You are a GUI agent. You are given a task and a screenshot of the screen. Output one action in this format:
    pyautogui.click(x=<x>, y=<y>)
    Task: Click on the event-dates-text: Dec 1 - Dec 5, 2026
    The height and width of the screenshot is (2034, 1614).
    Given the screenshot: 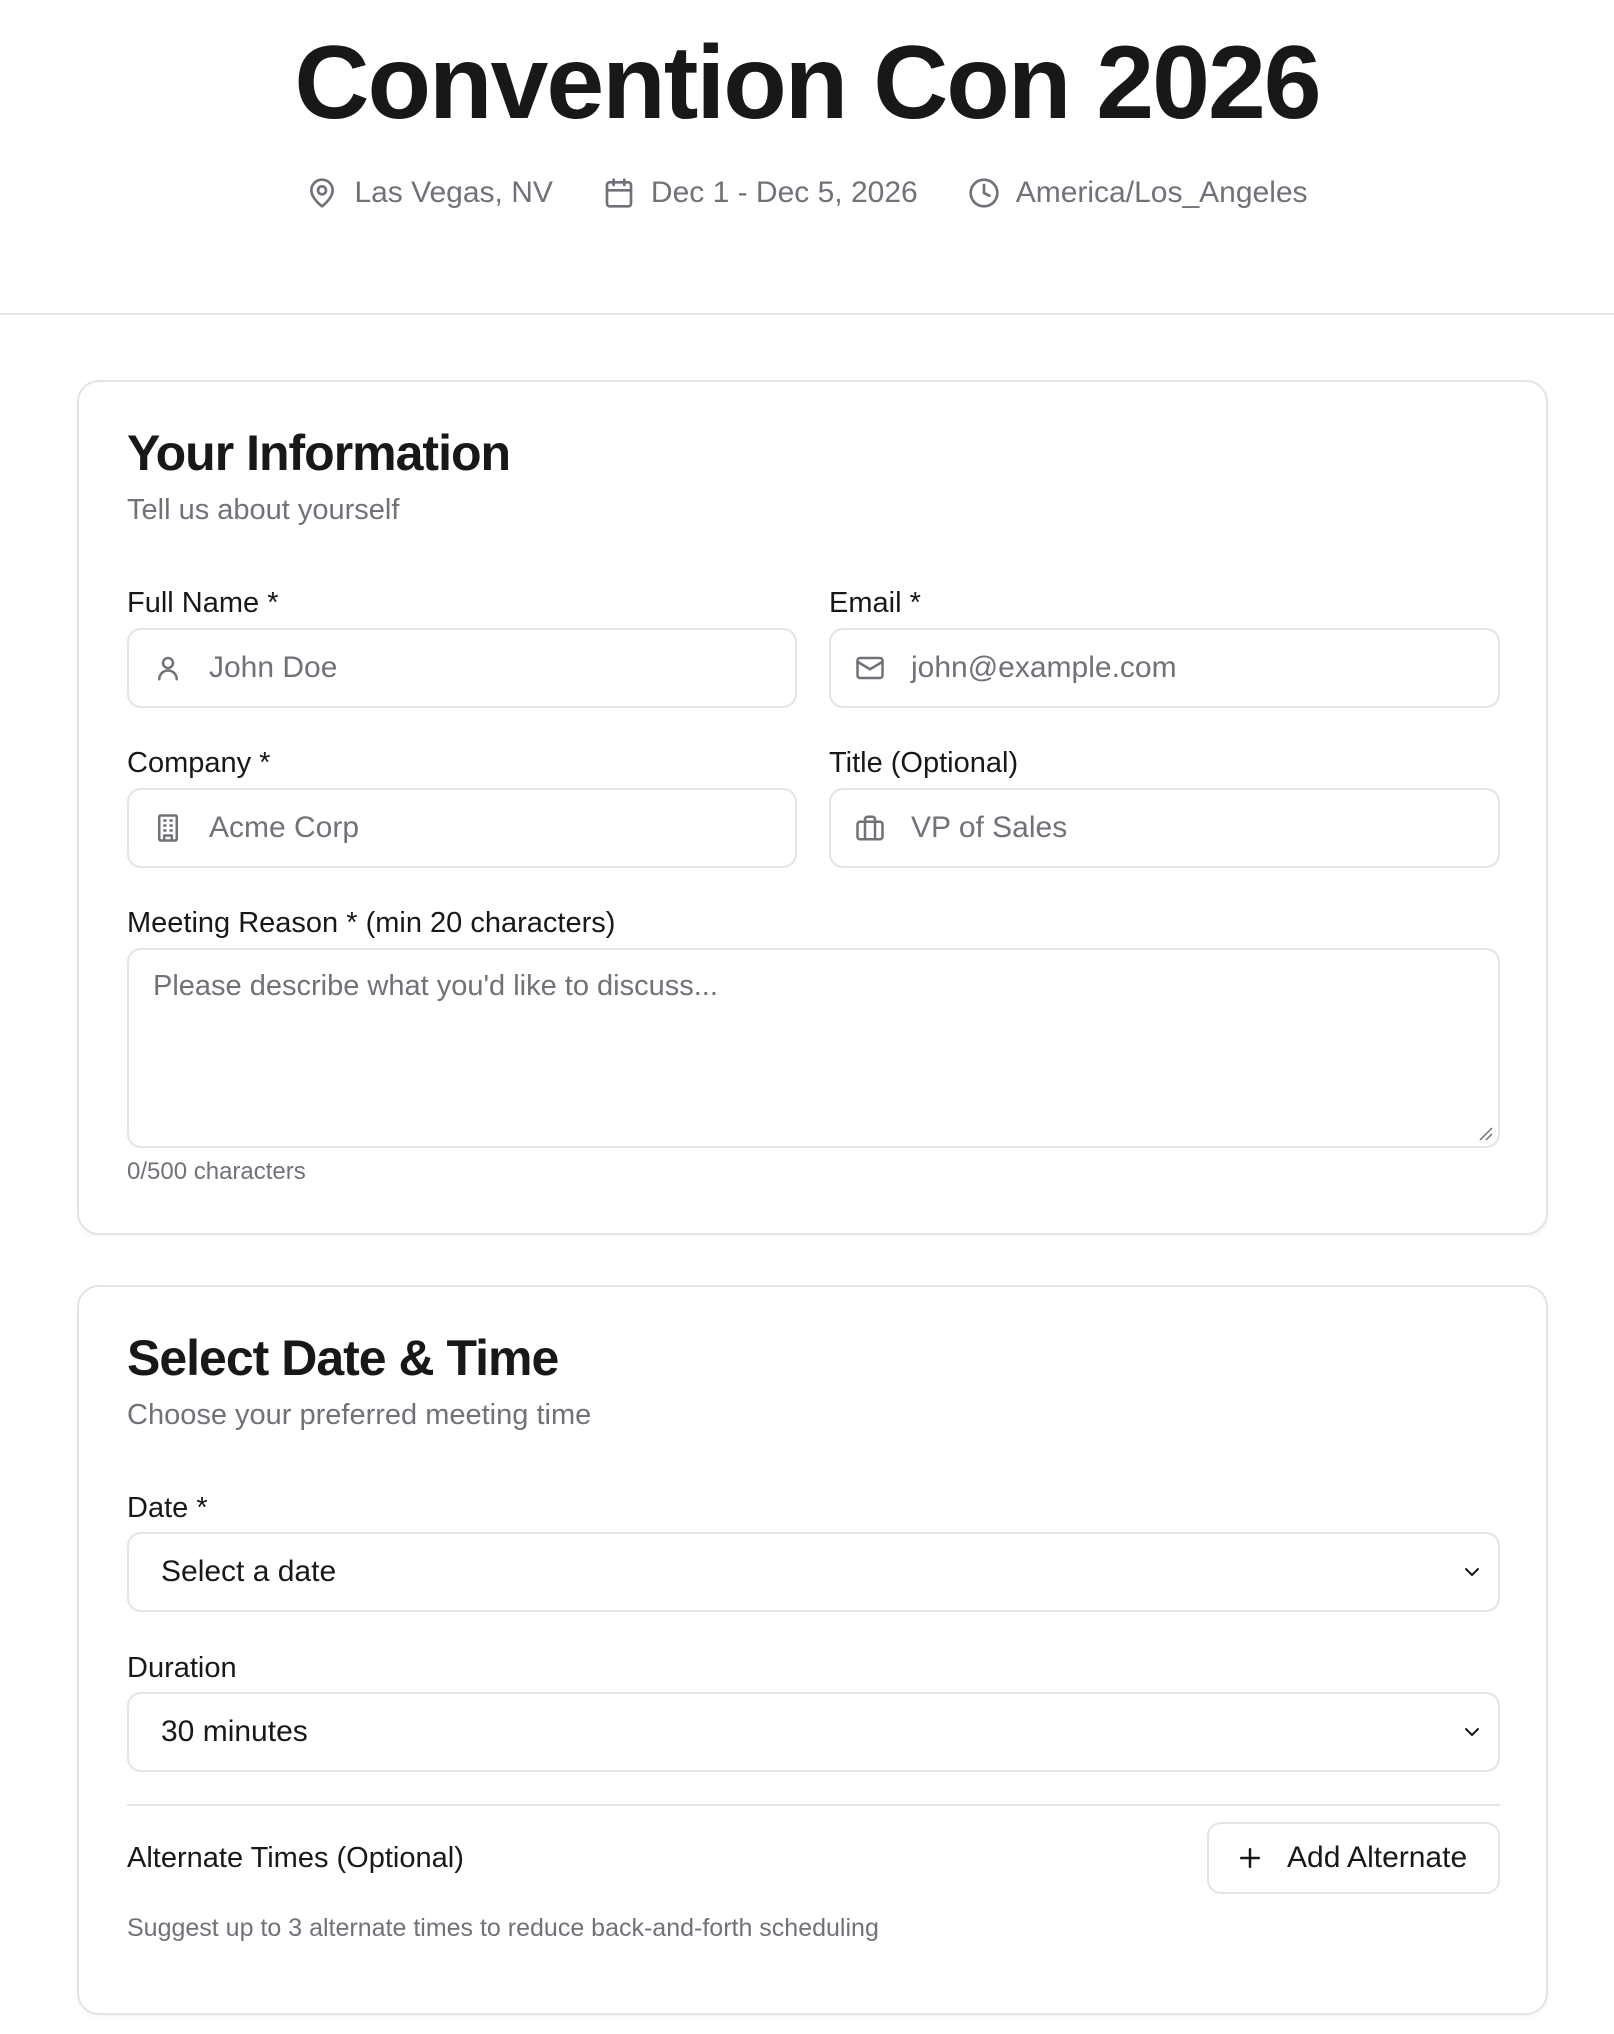 What is the action you would take?
    pyautogui.click(x=784, y=192)
    